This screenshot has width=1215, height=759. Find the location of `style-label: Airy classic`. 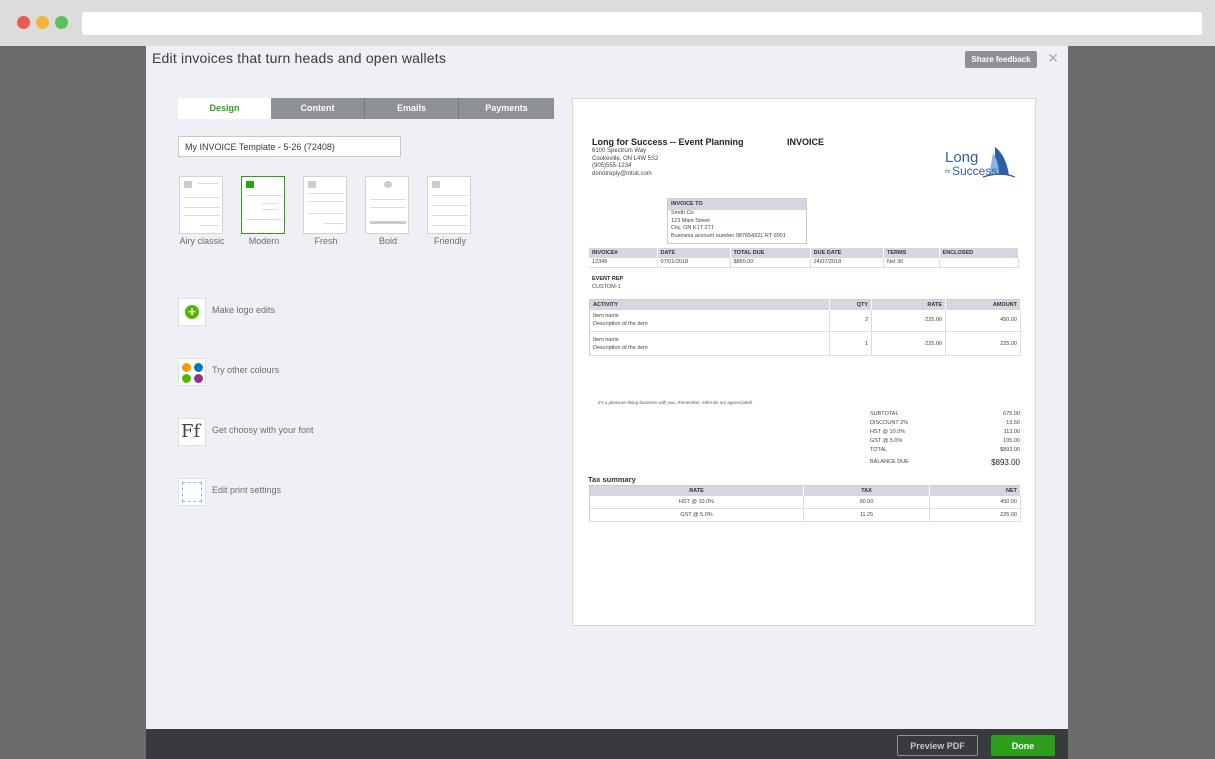

style-label: Airy classic is located at coordinates (202, 241).